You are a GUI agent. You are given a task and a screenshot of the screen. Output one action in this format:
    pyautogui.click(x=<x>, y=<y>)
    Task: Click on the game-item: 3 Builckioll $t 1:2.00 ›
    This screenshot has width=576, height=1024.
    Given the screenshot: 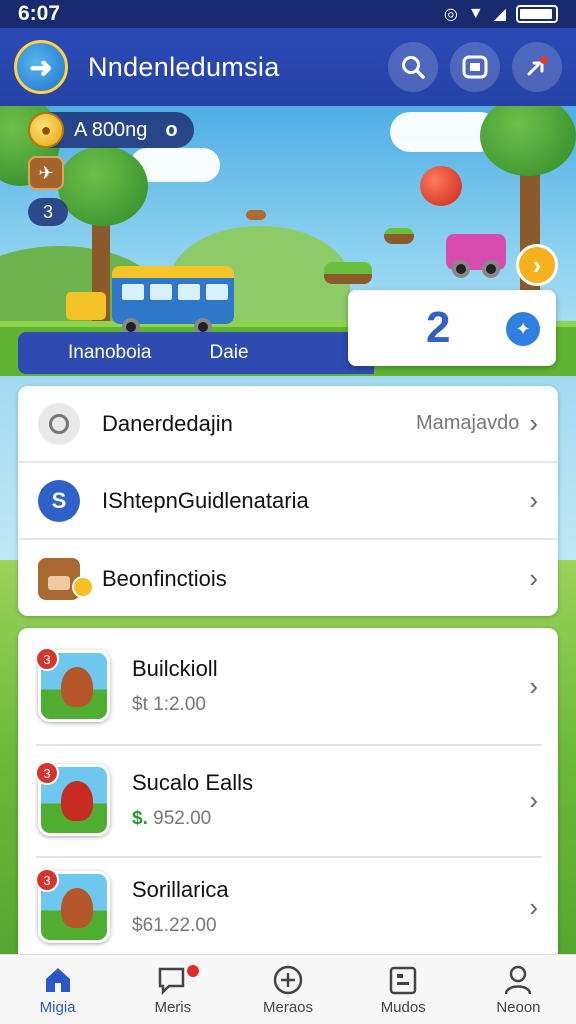 What is the action you would take?
    pyautogui.click(x=288, y=686)
    